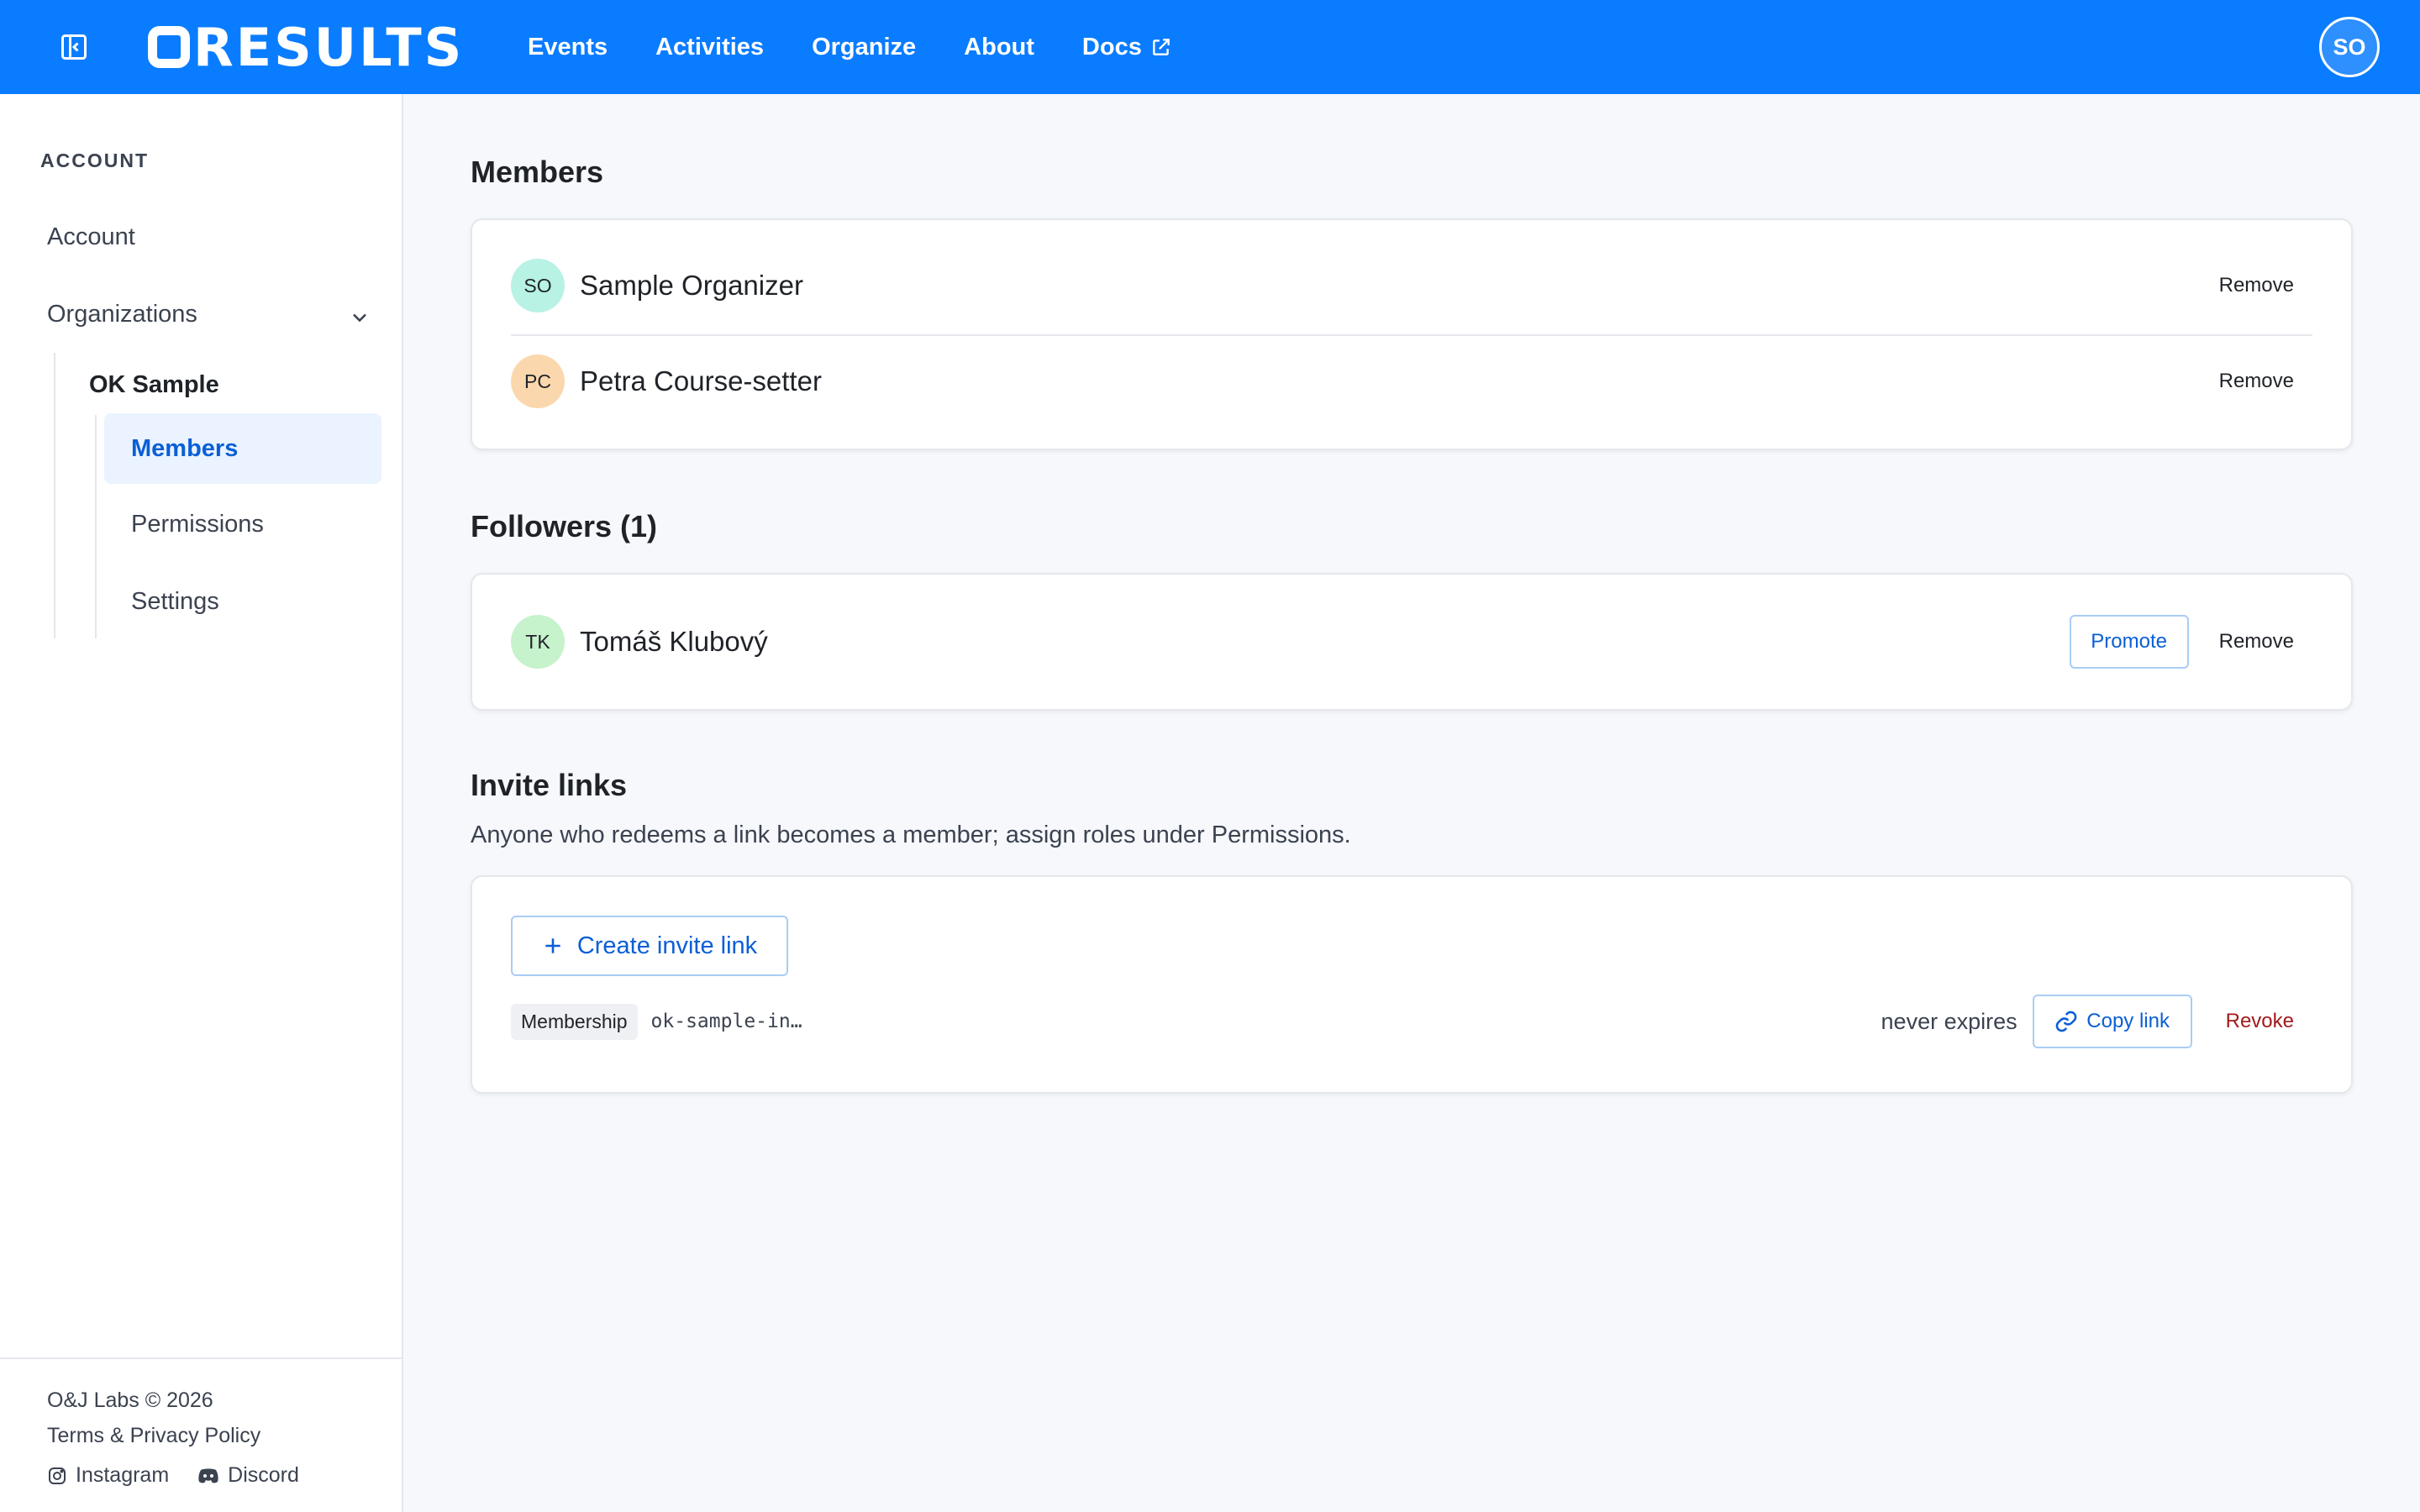 The image size is (2420, 1512). I want to click on nav-organize: Organize, so click(864, 47).